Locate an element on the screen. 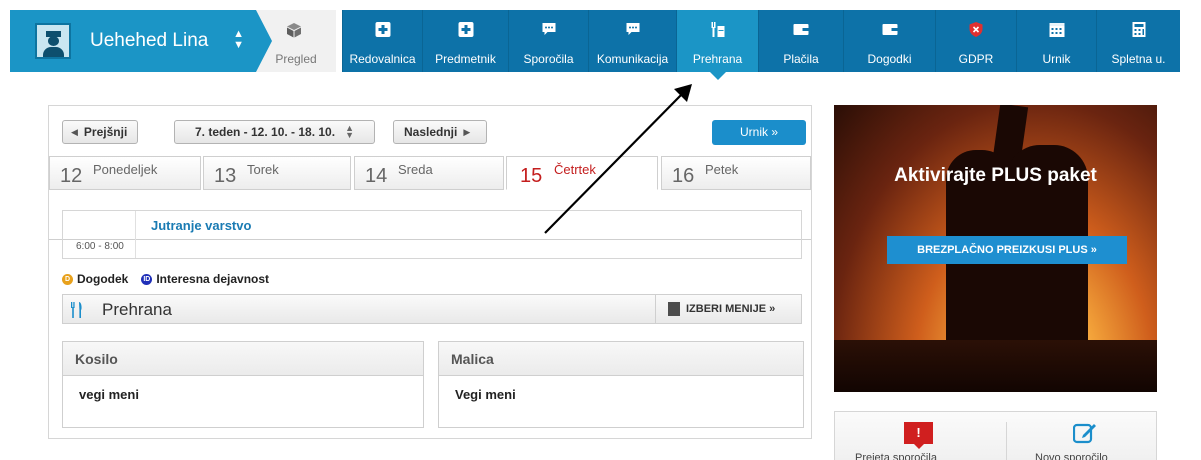 The height and width of the screenshot is (460, 1201). nav-label: GDPR is located at coordinates (976, 59).